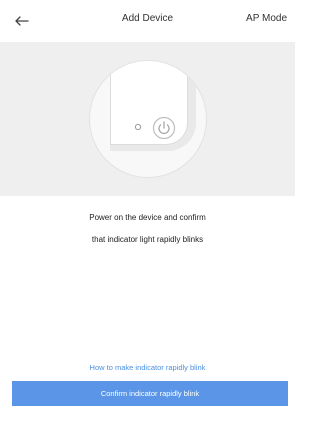  I want to click on power-icon, so click(164, 128).